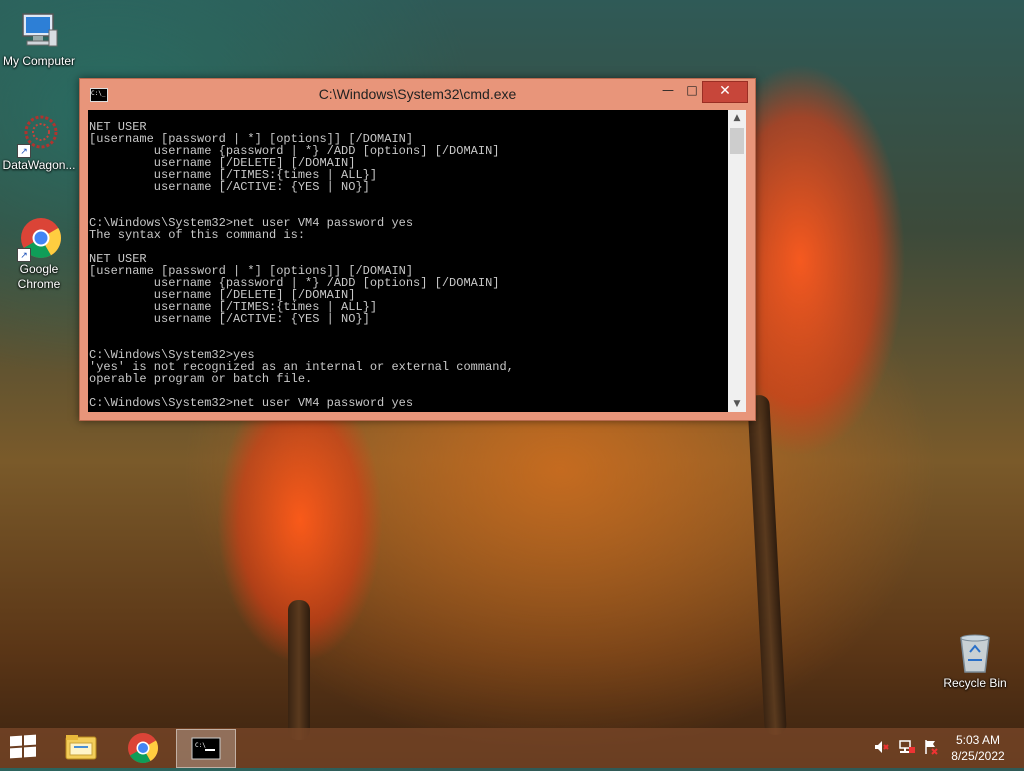  What do you see at coordinates (39, 276) in the screenshot?
I see `desktop-icon-label: Google Chrome` at bounding box center [39, 276].